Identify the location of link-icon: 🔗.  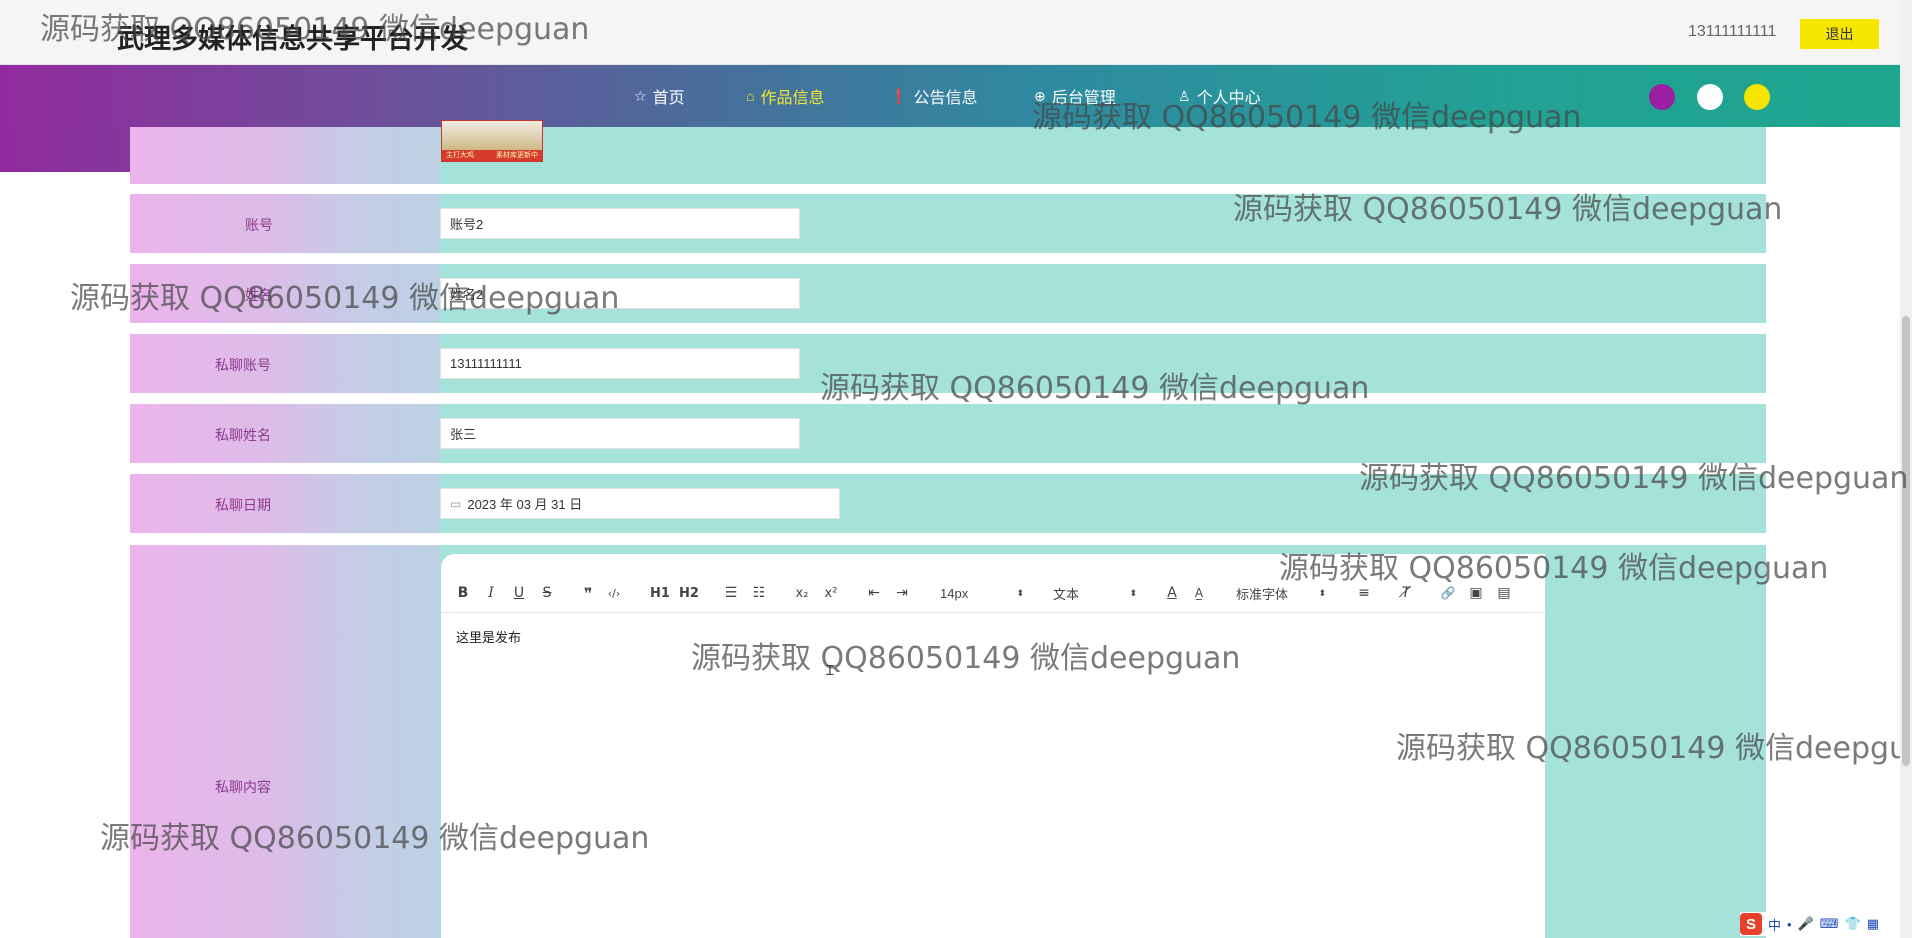
(1448, 593).